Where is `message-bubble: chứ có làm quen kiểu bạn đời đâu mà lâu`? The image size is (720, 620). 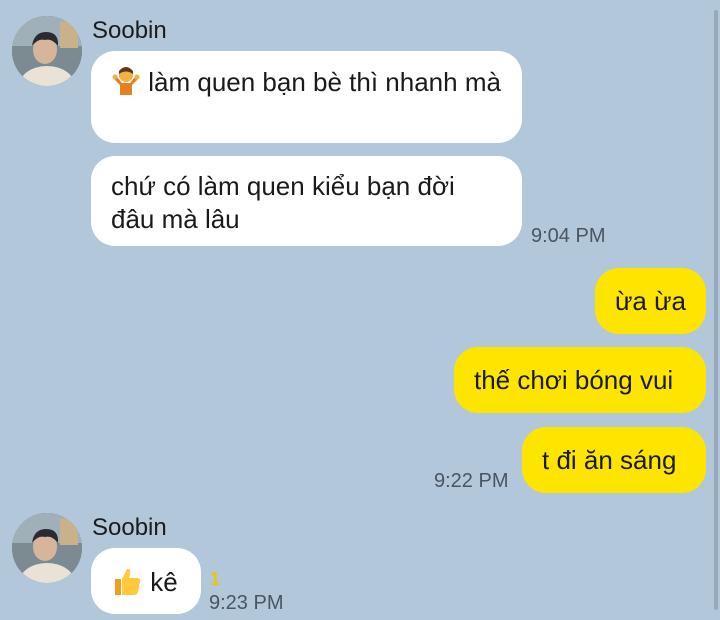 message-bubble: chứ có làm quen kiểu bạn đời đâu mà lâu is located at coordinates (306, 201).